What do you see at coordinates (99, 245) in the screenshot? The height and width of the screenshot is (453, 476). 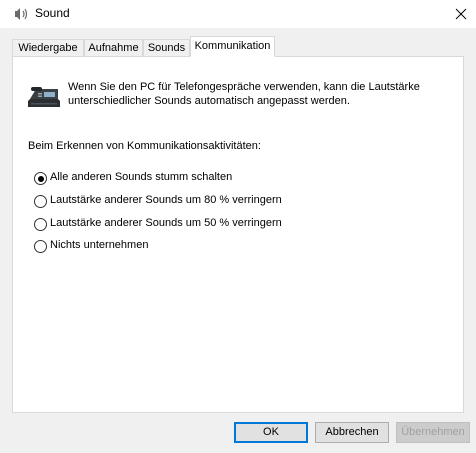 I see `option-label: Nichts unternehmen` at bounding box center [99, 245].